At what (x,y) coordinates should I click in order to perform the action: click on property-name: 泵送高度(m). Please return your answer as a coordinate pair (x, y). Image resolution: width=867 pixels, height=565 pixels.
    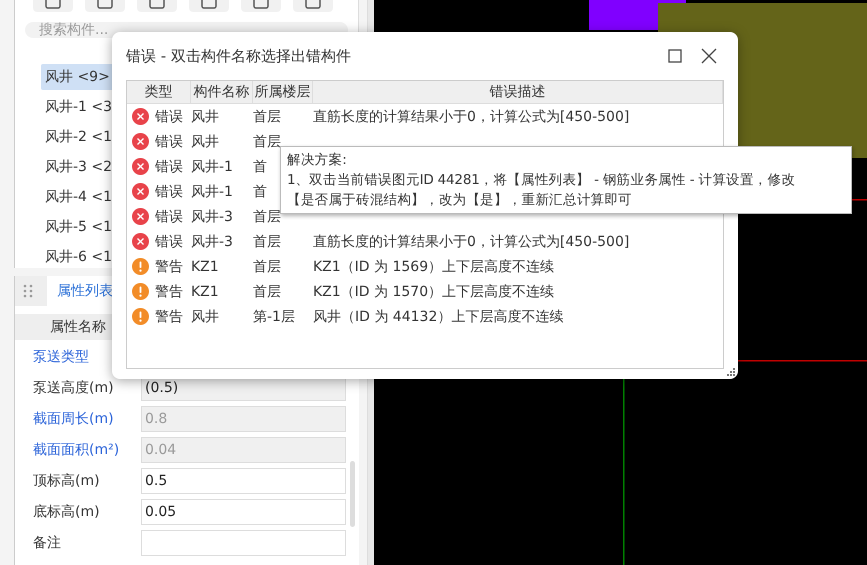
    Looking at the image, I should click on (74, 388).